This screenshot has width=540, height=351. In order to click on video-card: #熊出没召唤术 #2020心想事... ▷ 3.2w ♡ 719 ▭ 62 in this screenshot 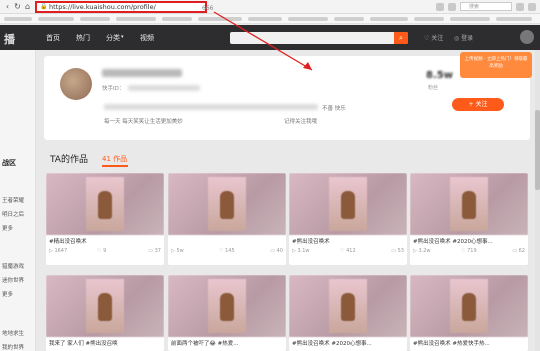, I will do `click(469, 219)`.